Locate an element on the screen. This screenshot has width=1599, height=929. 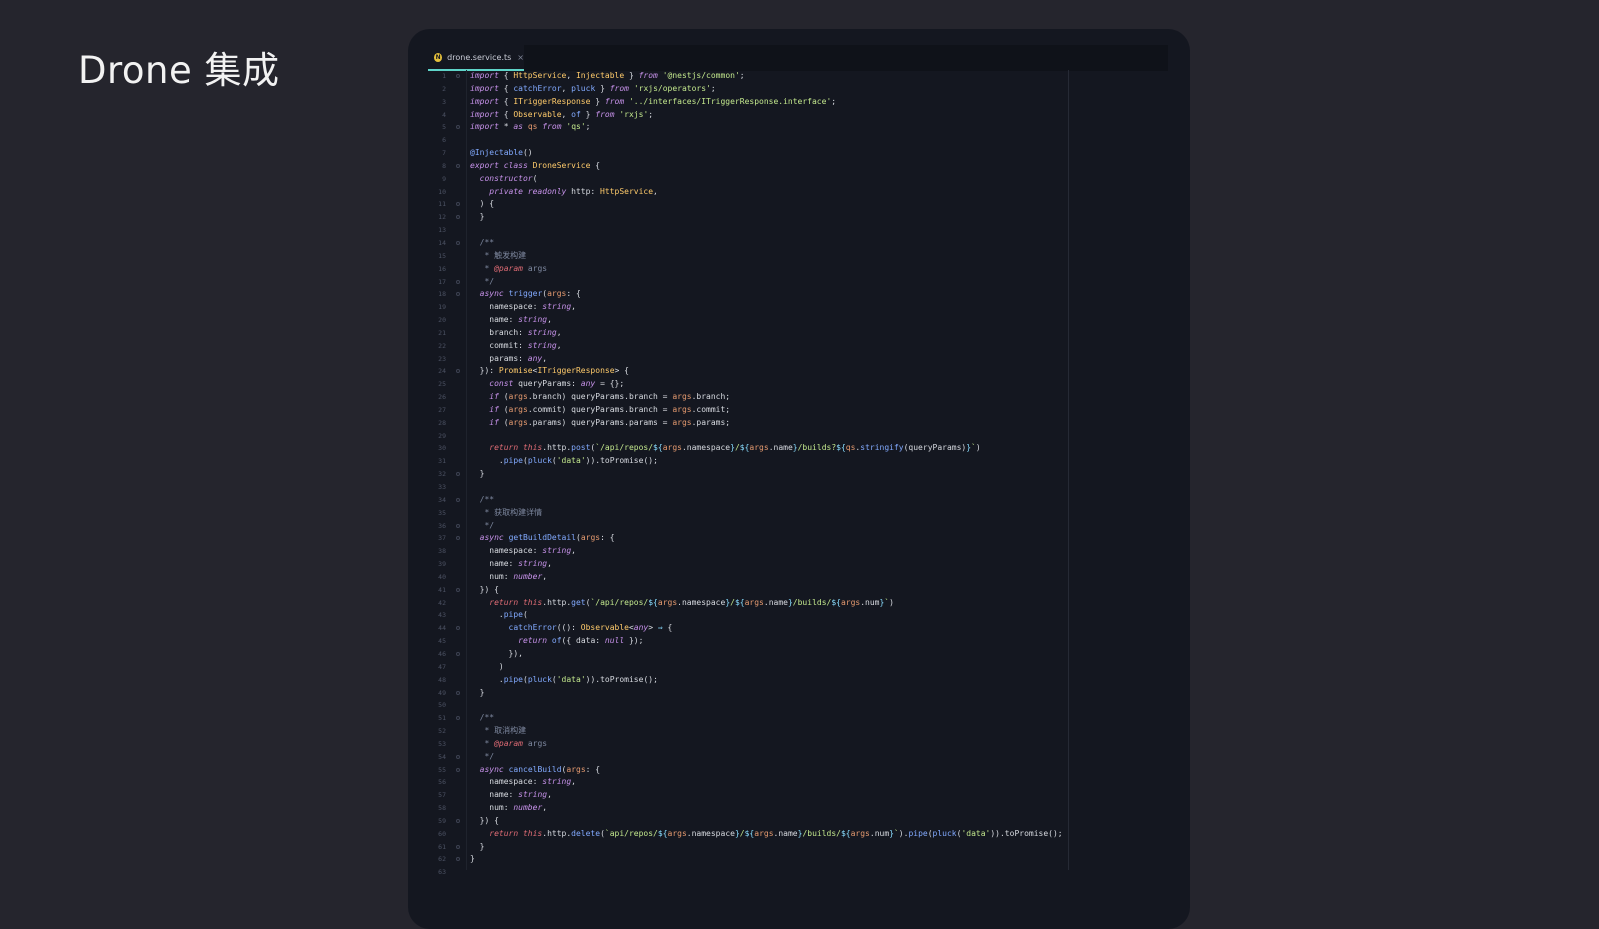
code-token: .http. is located at coordinates (557, 602).